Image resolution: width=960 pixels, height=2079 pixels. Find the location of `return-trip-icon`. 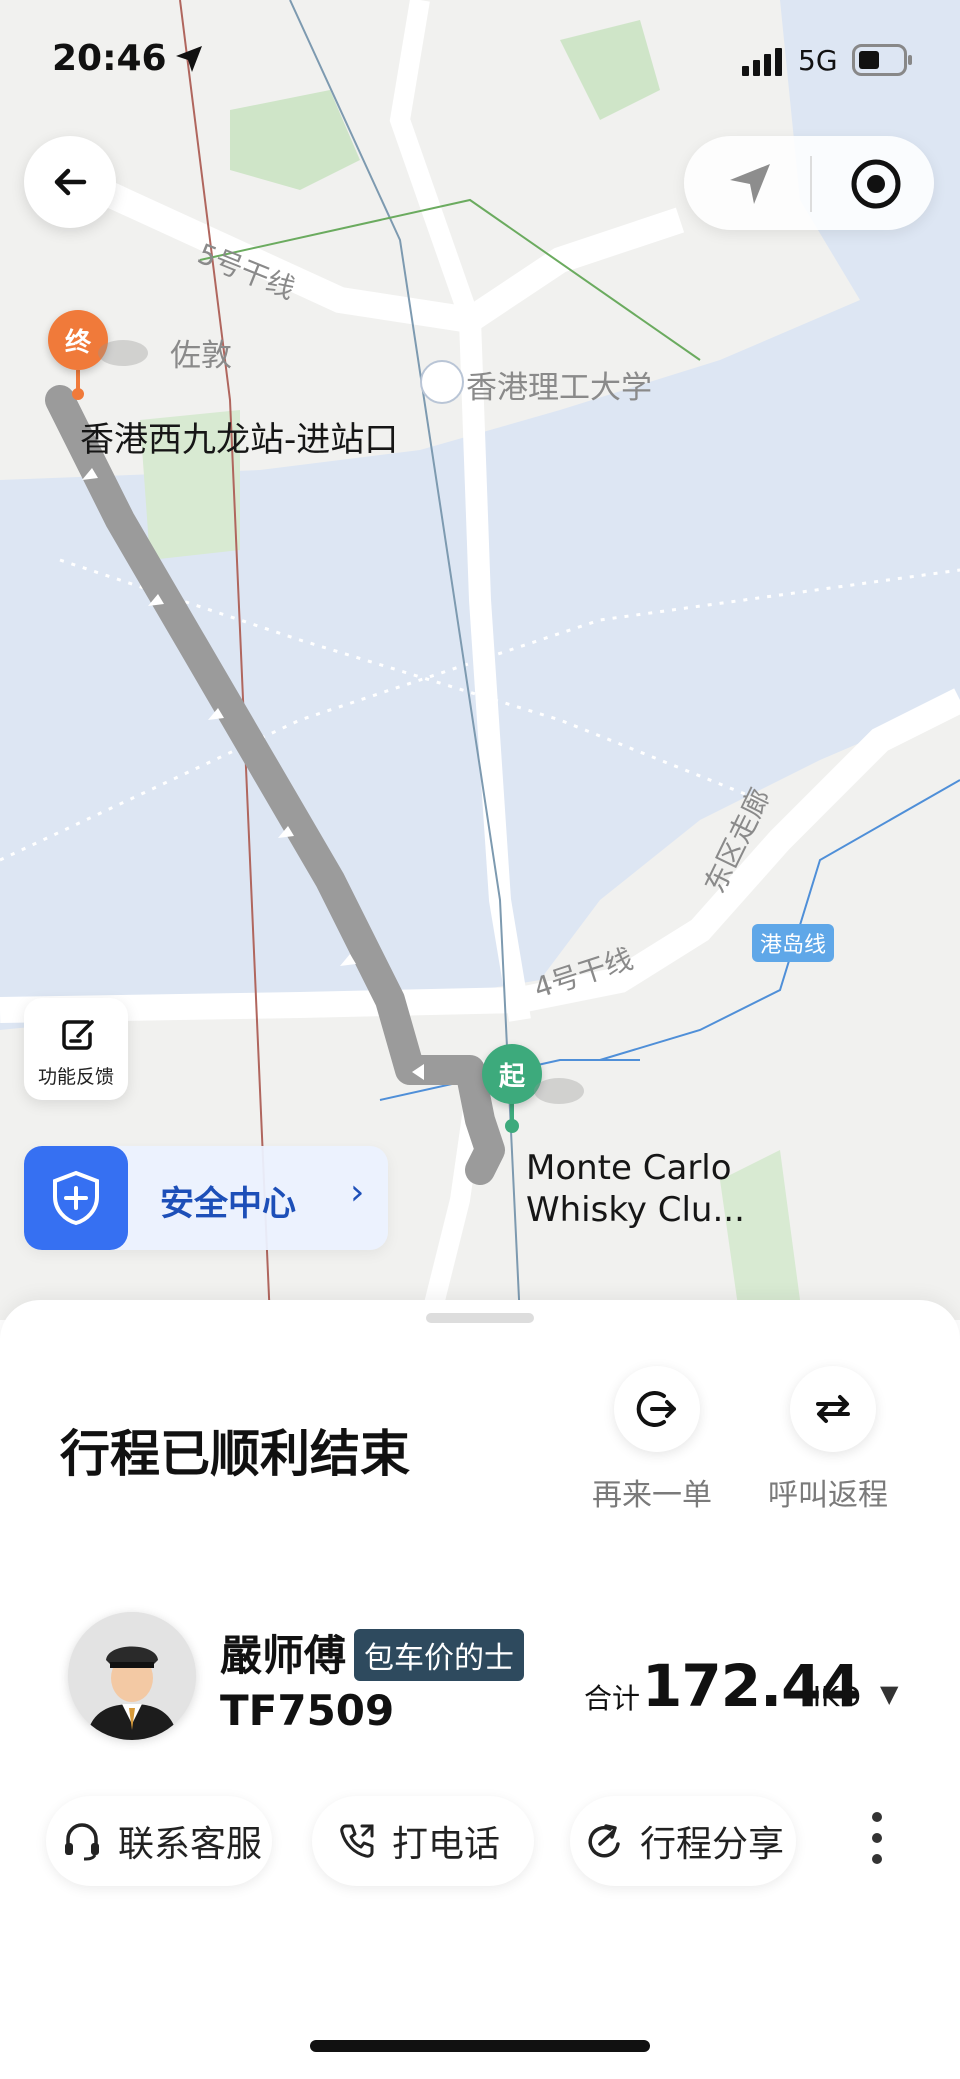

return-trip-icon is located at coordinates (833, 1409).